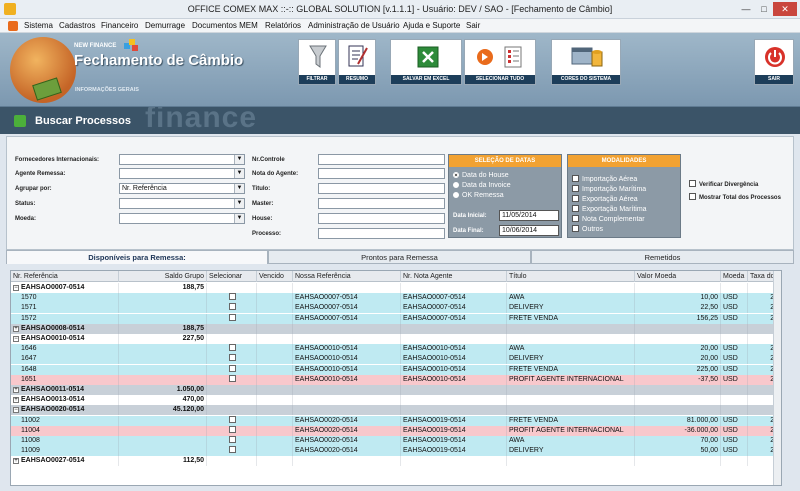 The height and width of the screenshot is (491, 800). I want to click on cell-nota: EAHSAO0019-0514, so click(454, 441).